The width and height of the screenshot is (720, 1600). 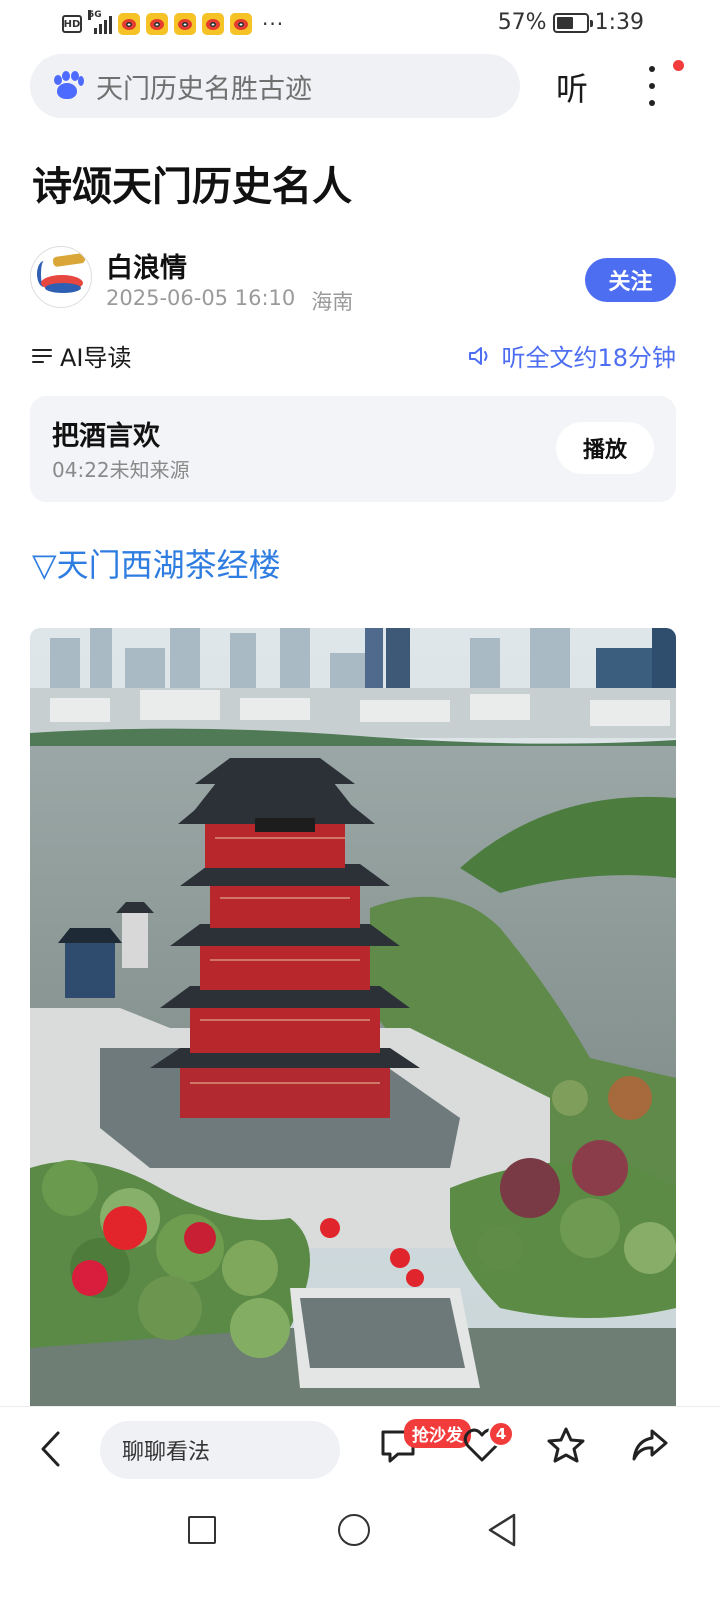 I want to click on comment-input: 聊聊看法, so click(x=220, y=1450).